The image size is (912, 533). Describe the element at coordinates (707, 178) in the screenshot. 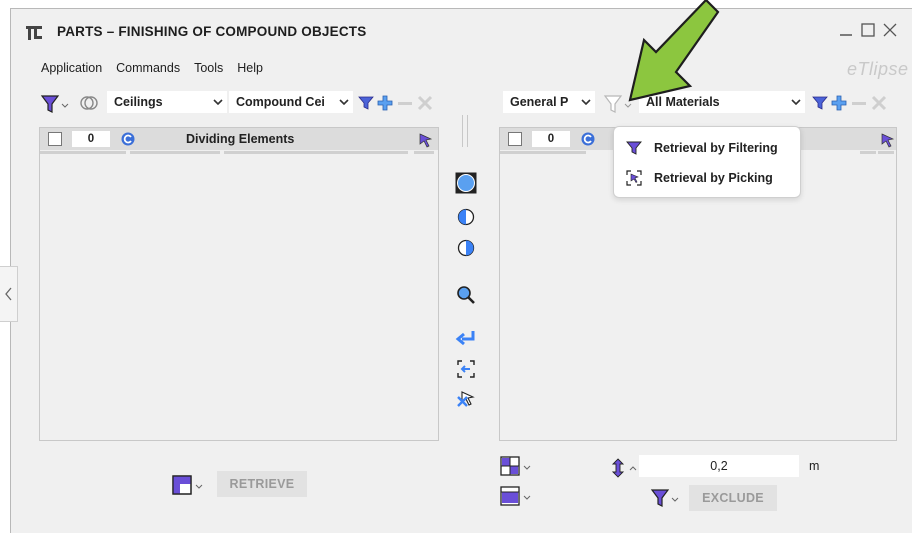

I see `menu-item-retrieval-picking: Retrieval by Picking` at that location.